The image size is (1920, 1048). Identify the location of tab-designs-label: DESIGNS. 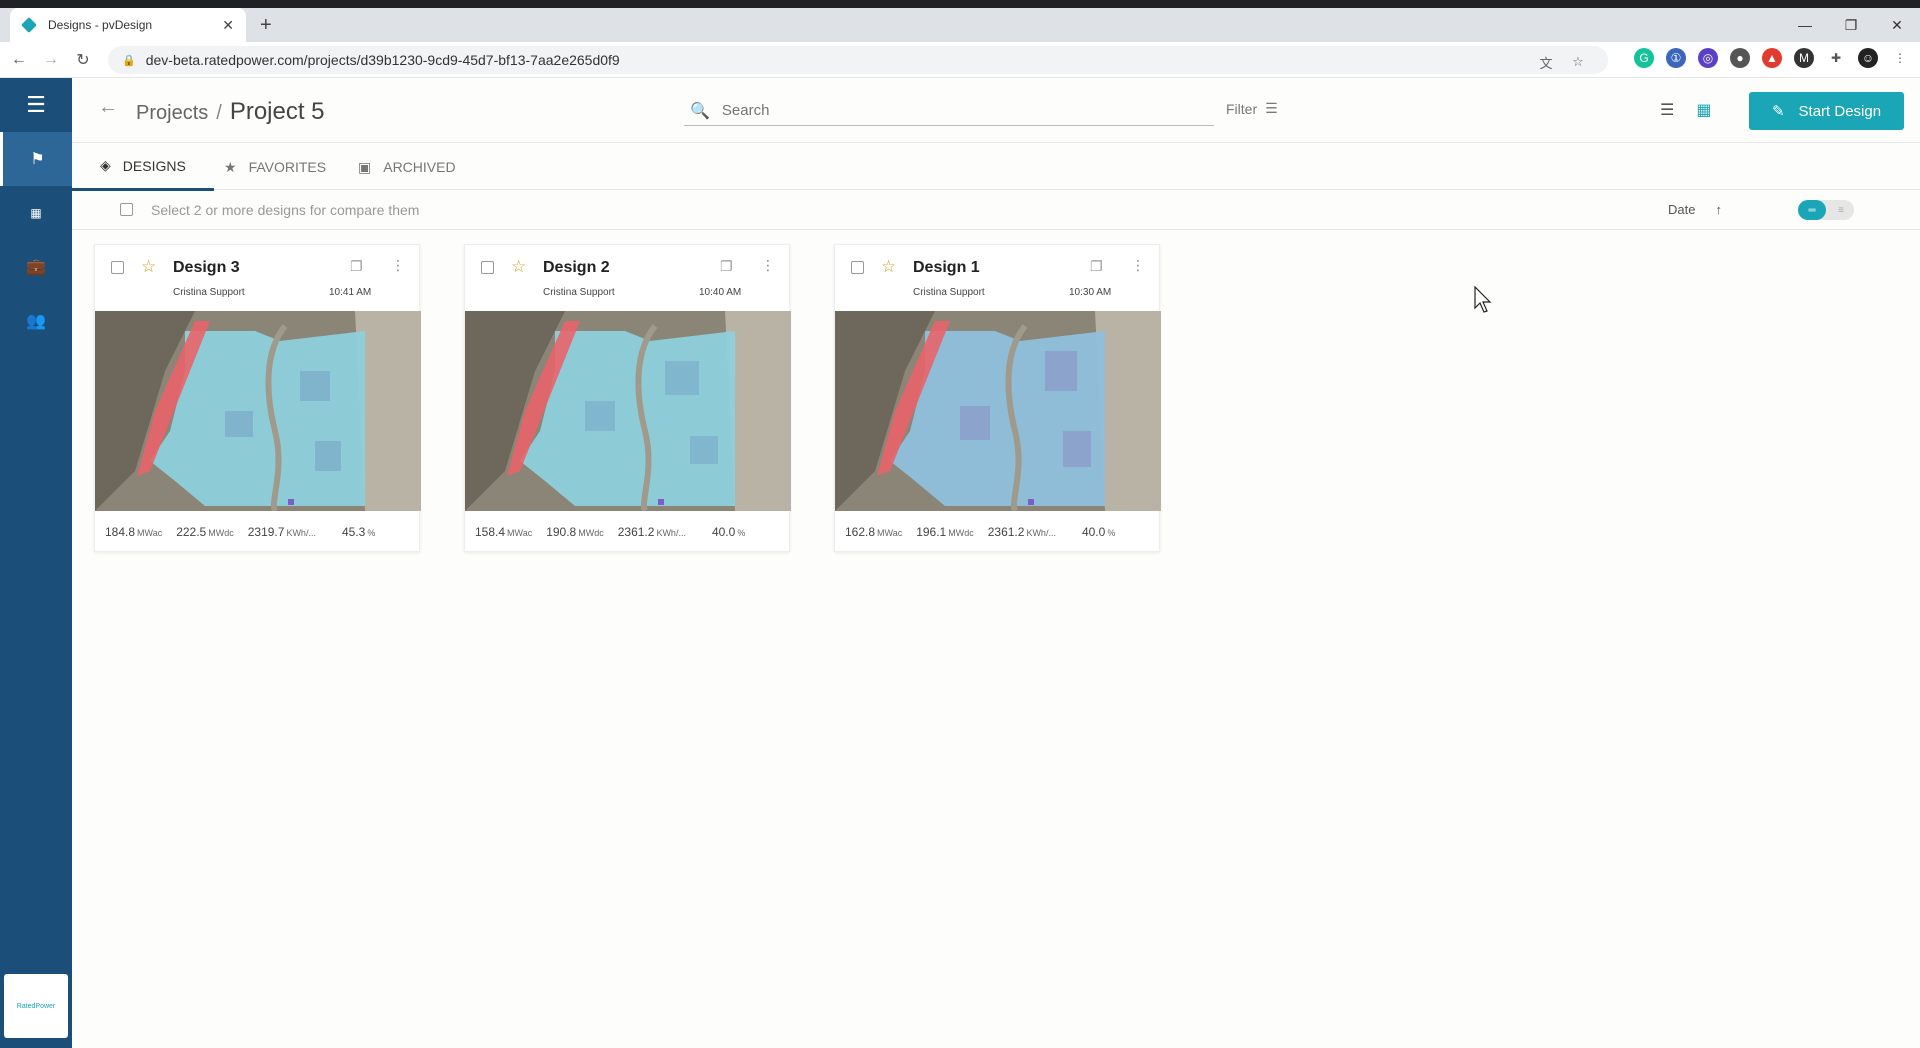
(154, 165).